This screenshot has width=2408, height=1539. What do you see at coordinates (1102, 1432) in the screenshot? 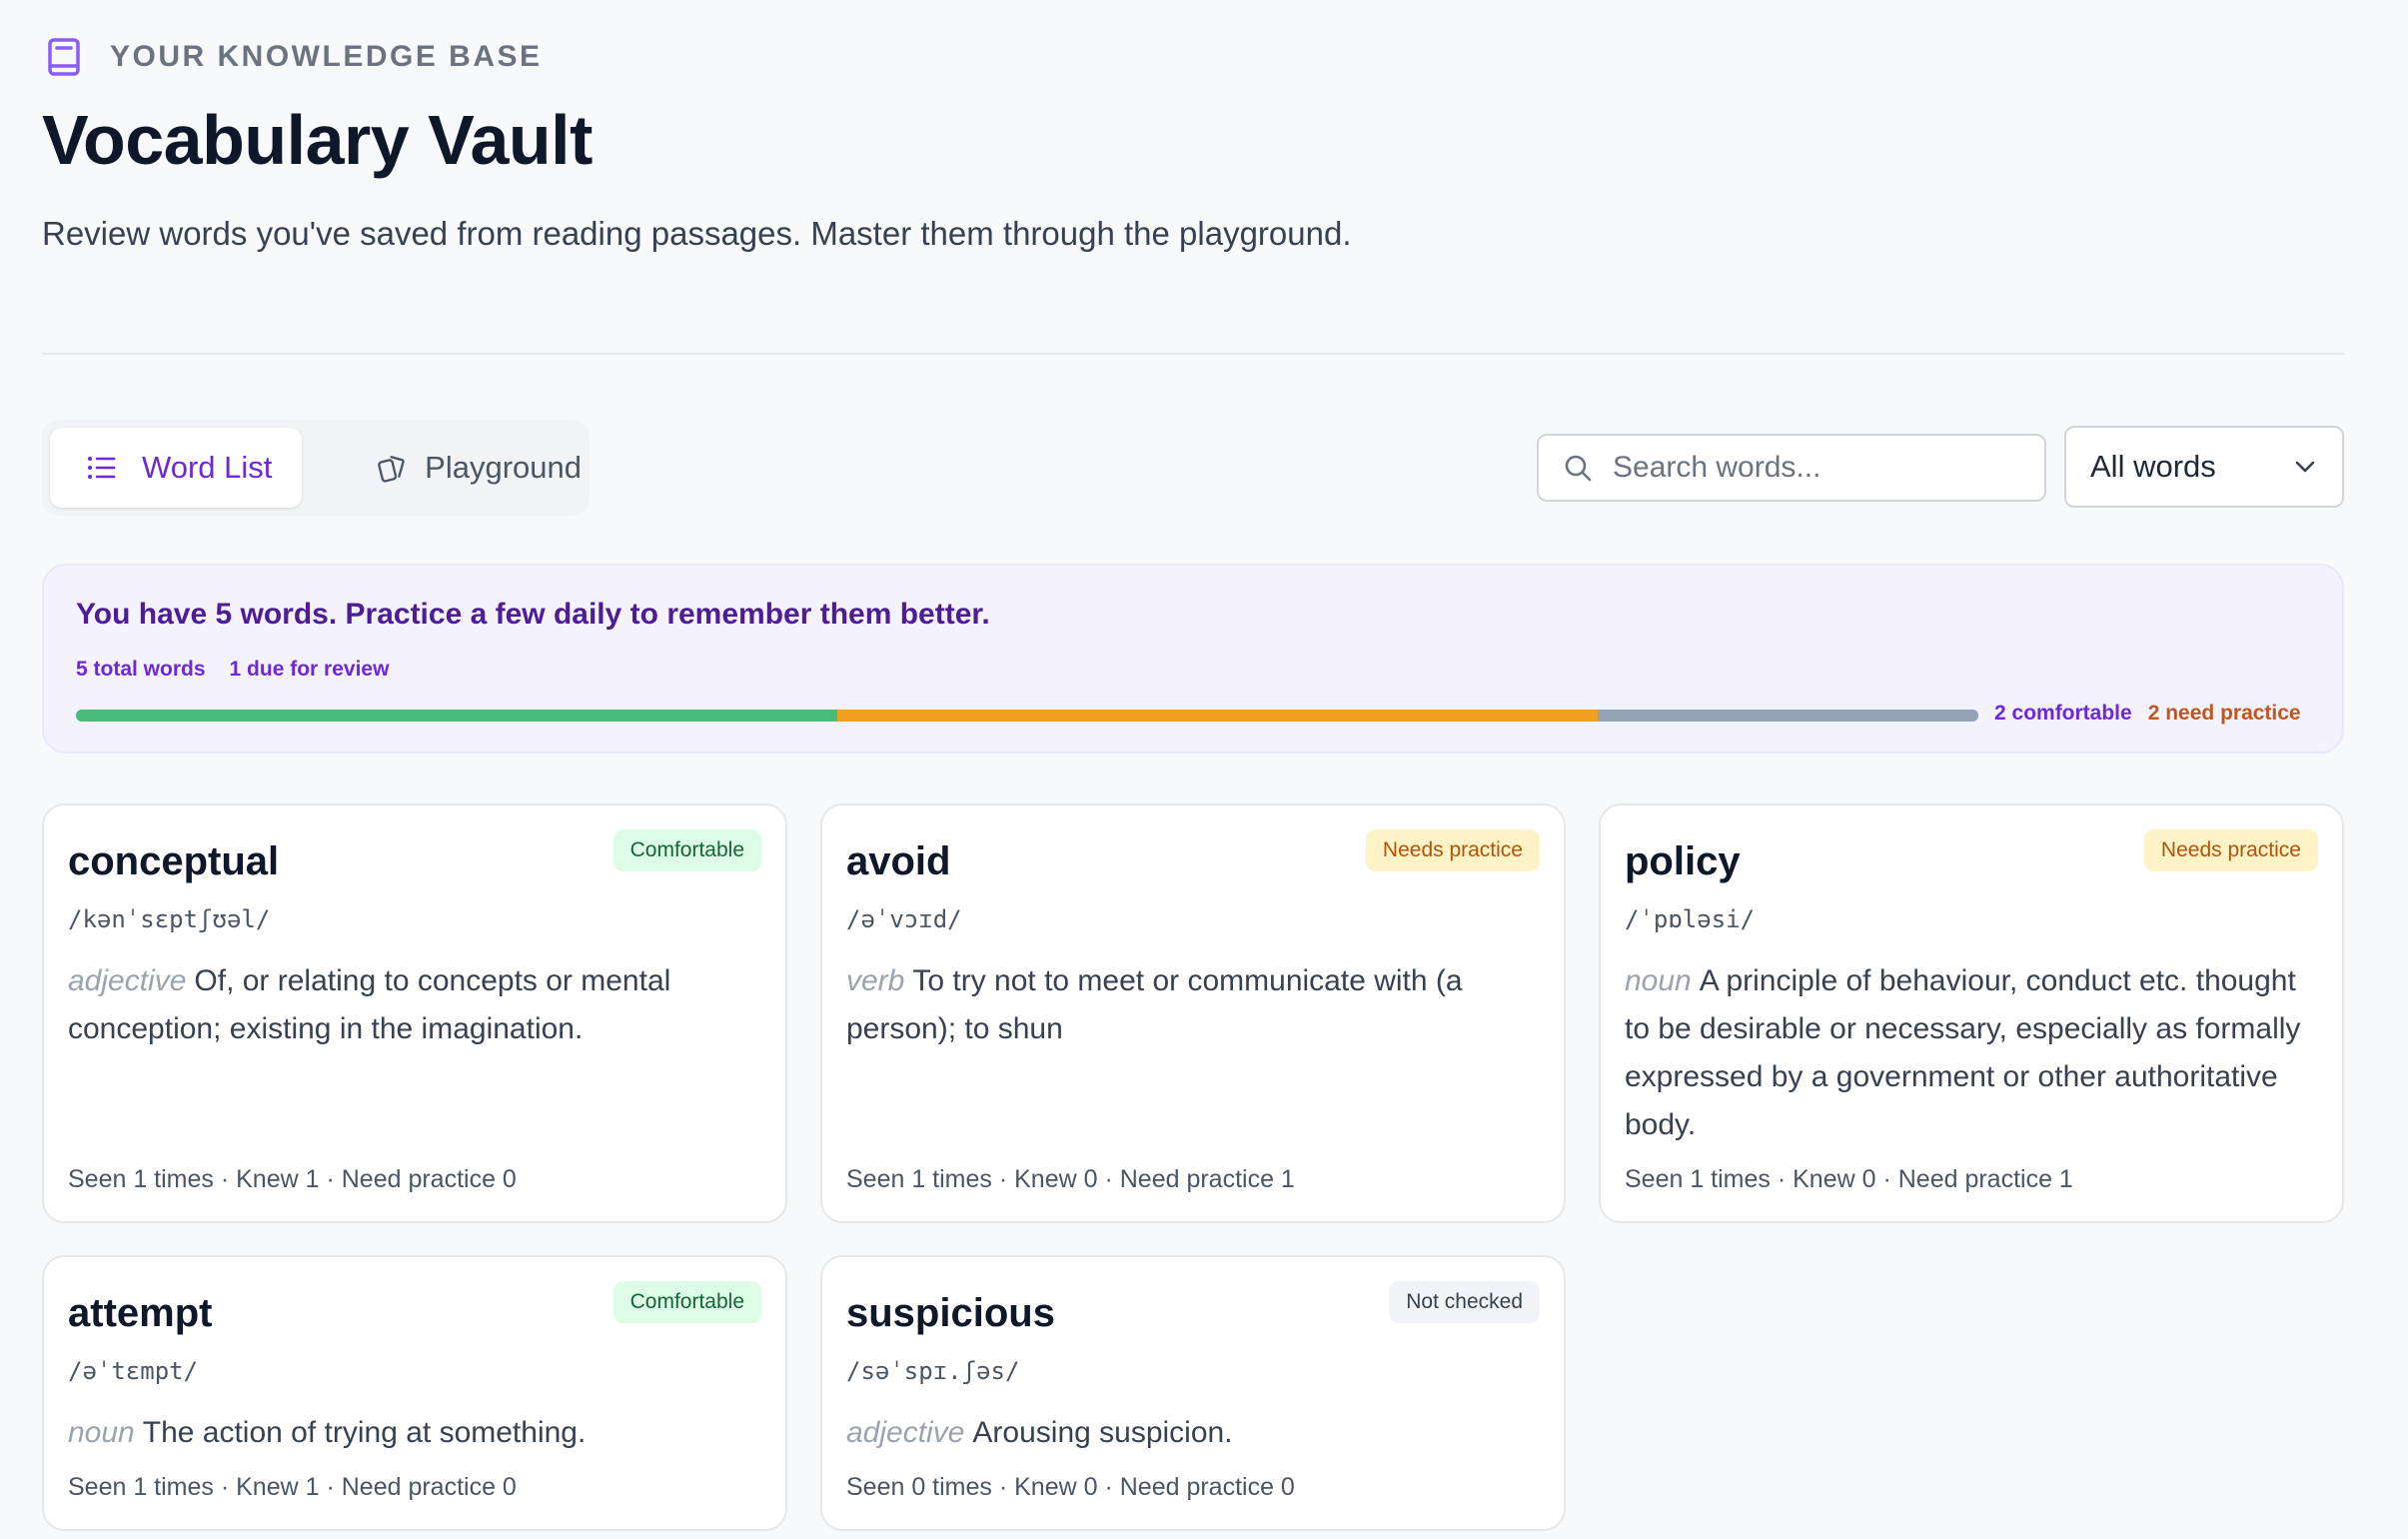
I see `definition-text: Arousing suspicion.` at bounding box center [1102, 1432].